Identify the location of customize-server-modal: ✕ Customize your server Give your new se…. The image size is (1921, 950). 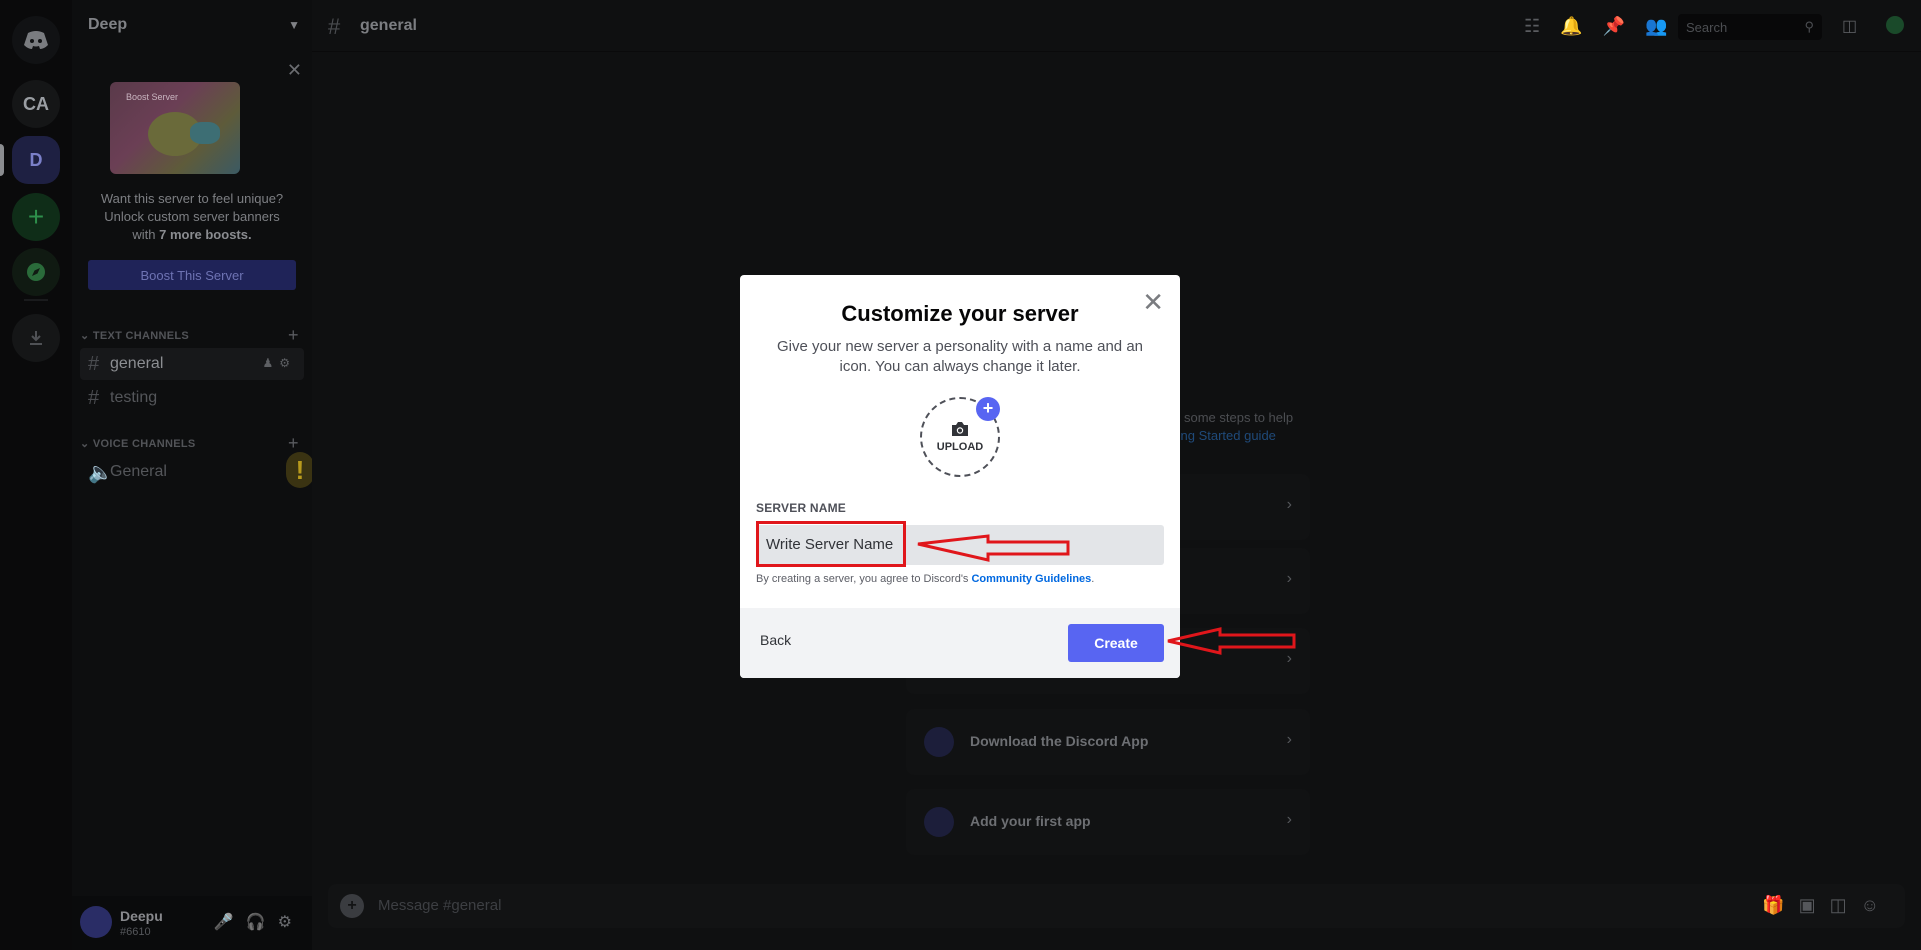
(960, 476).